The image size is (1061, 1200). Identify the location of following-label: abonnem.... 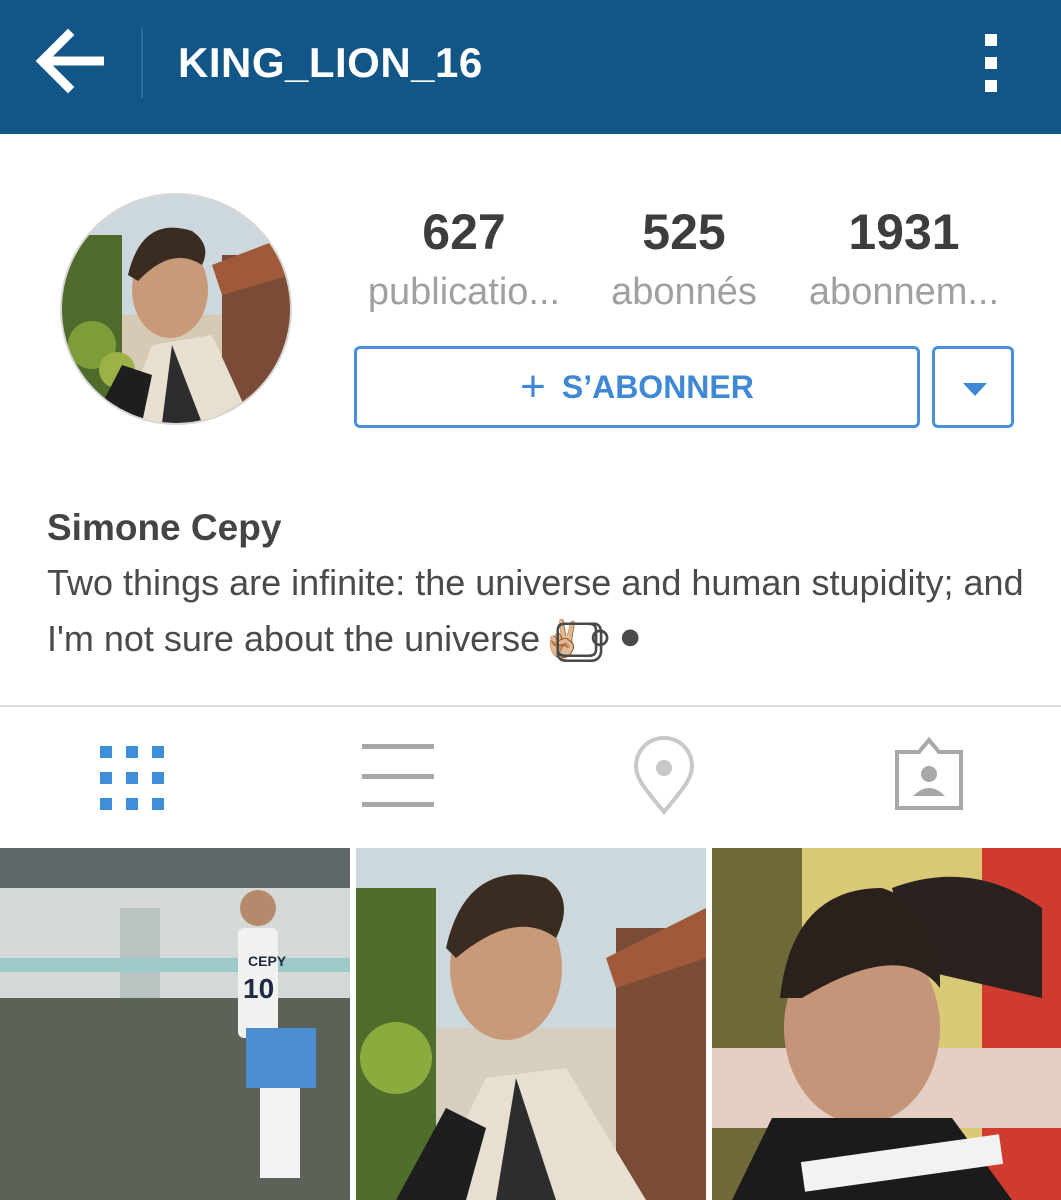
(904, 292).